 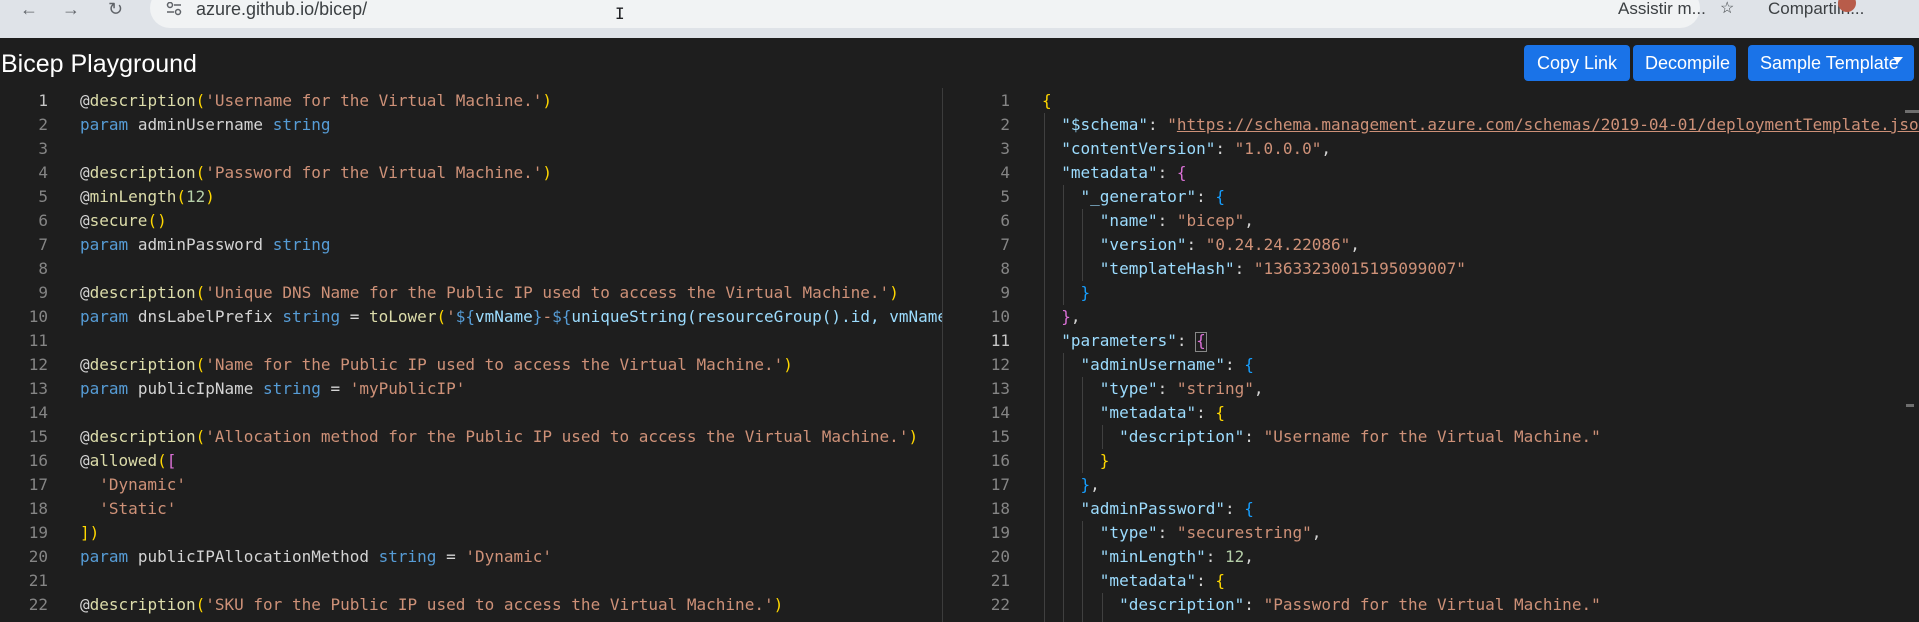 I want to click on code-text: ]), so click(x=89, y=533).